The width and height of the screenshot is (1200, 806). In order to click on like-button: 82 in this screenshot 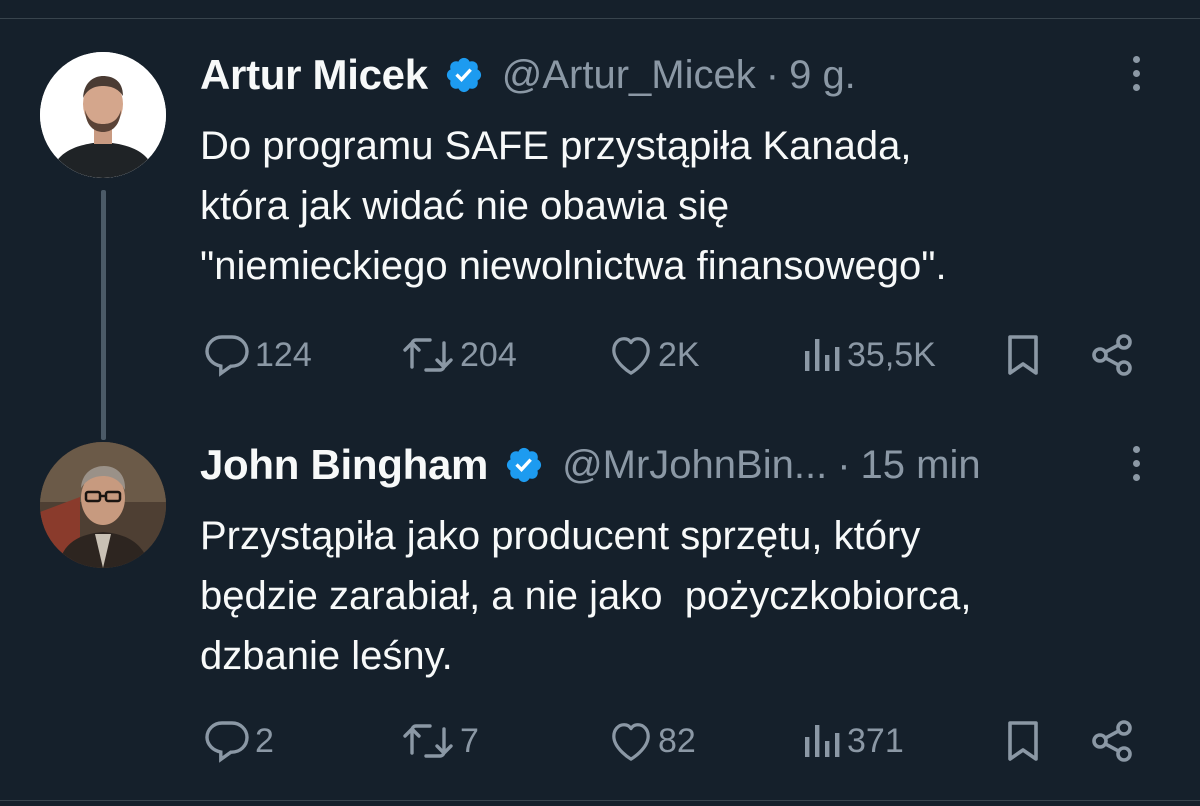, I will do `click(652, 741)`.